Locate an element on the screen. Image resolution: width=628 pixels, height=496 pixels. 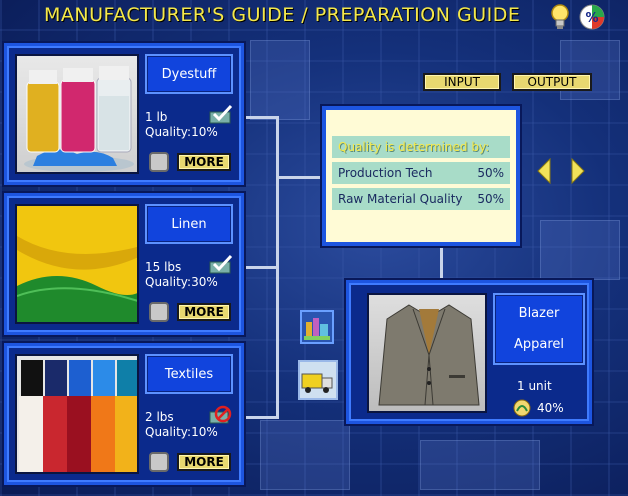
quality-row: Production Tech 50% is located at coordinates (421, 173).